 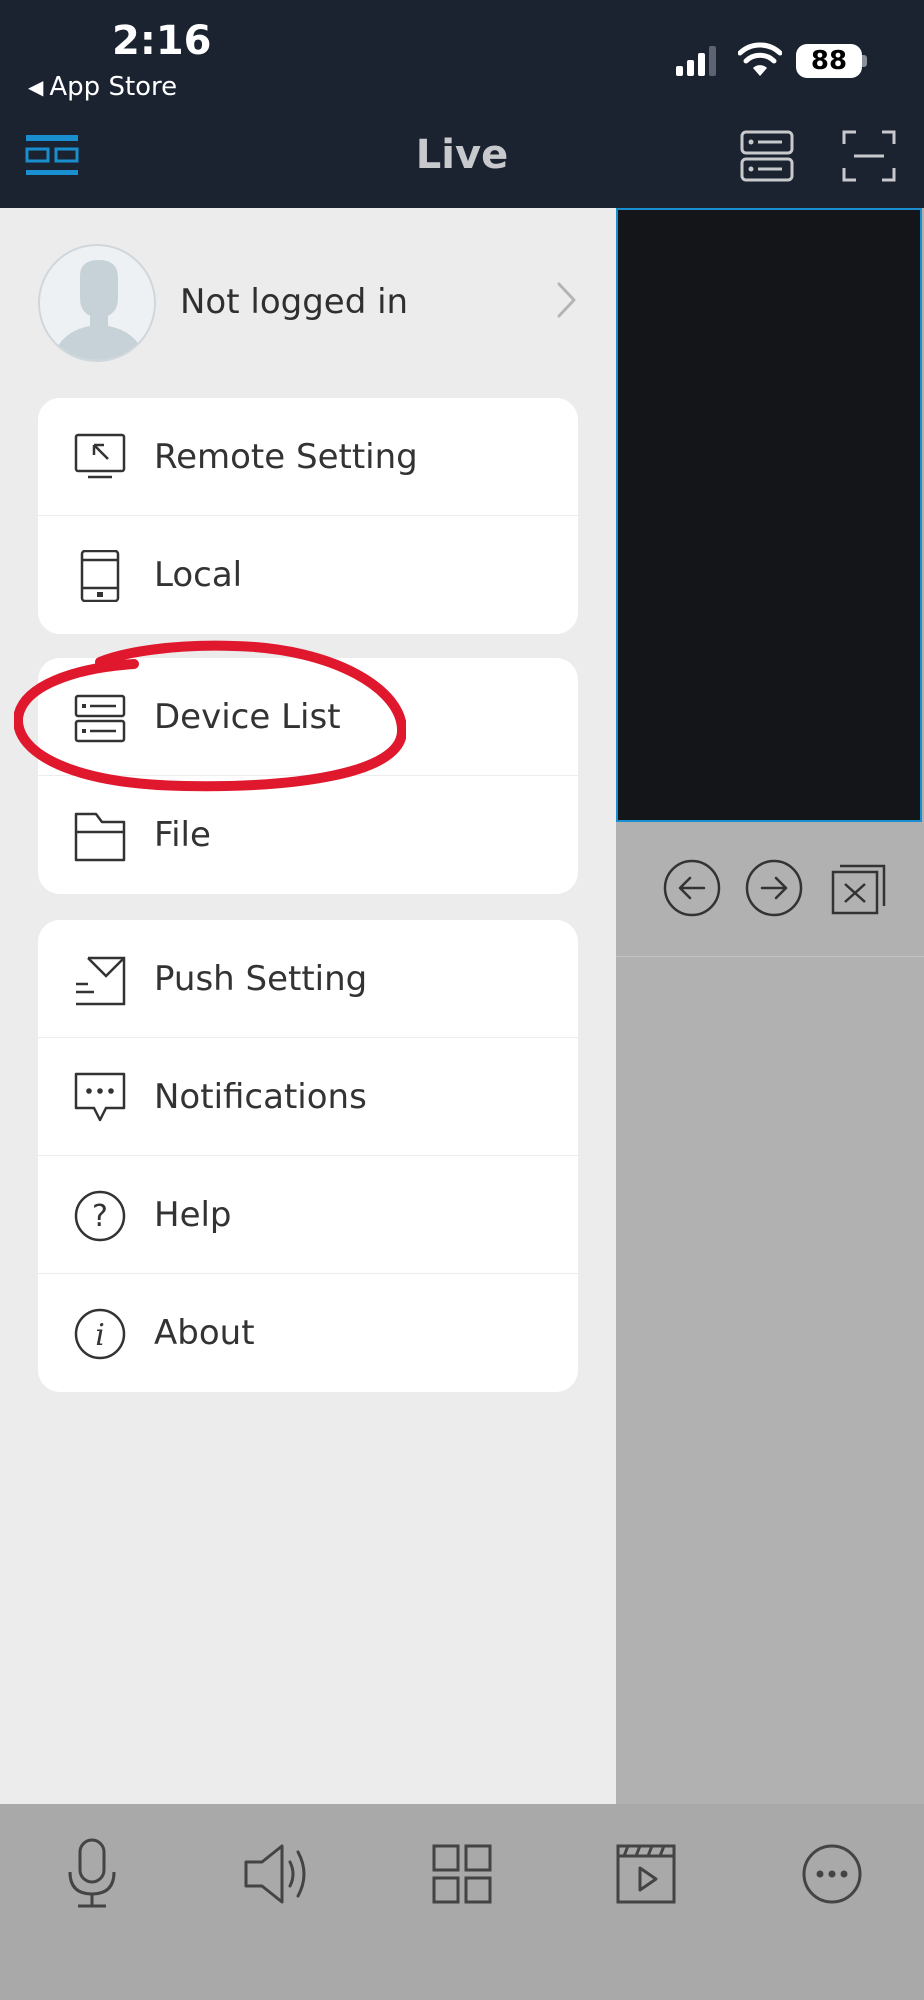 What do you see at coordinates (774, 888) in the screenshot?
I see `next-arrow-icon` at bounding box center [774, 888].